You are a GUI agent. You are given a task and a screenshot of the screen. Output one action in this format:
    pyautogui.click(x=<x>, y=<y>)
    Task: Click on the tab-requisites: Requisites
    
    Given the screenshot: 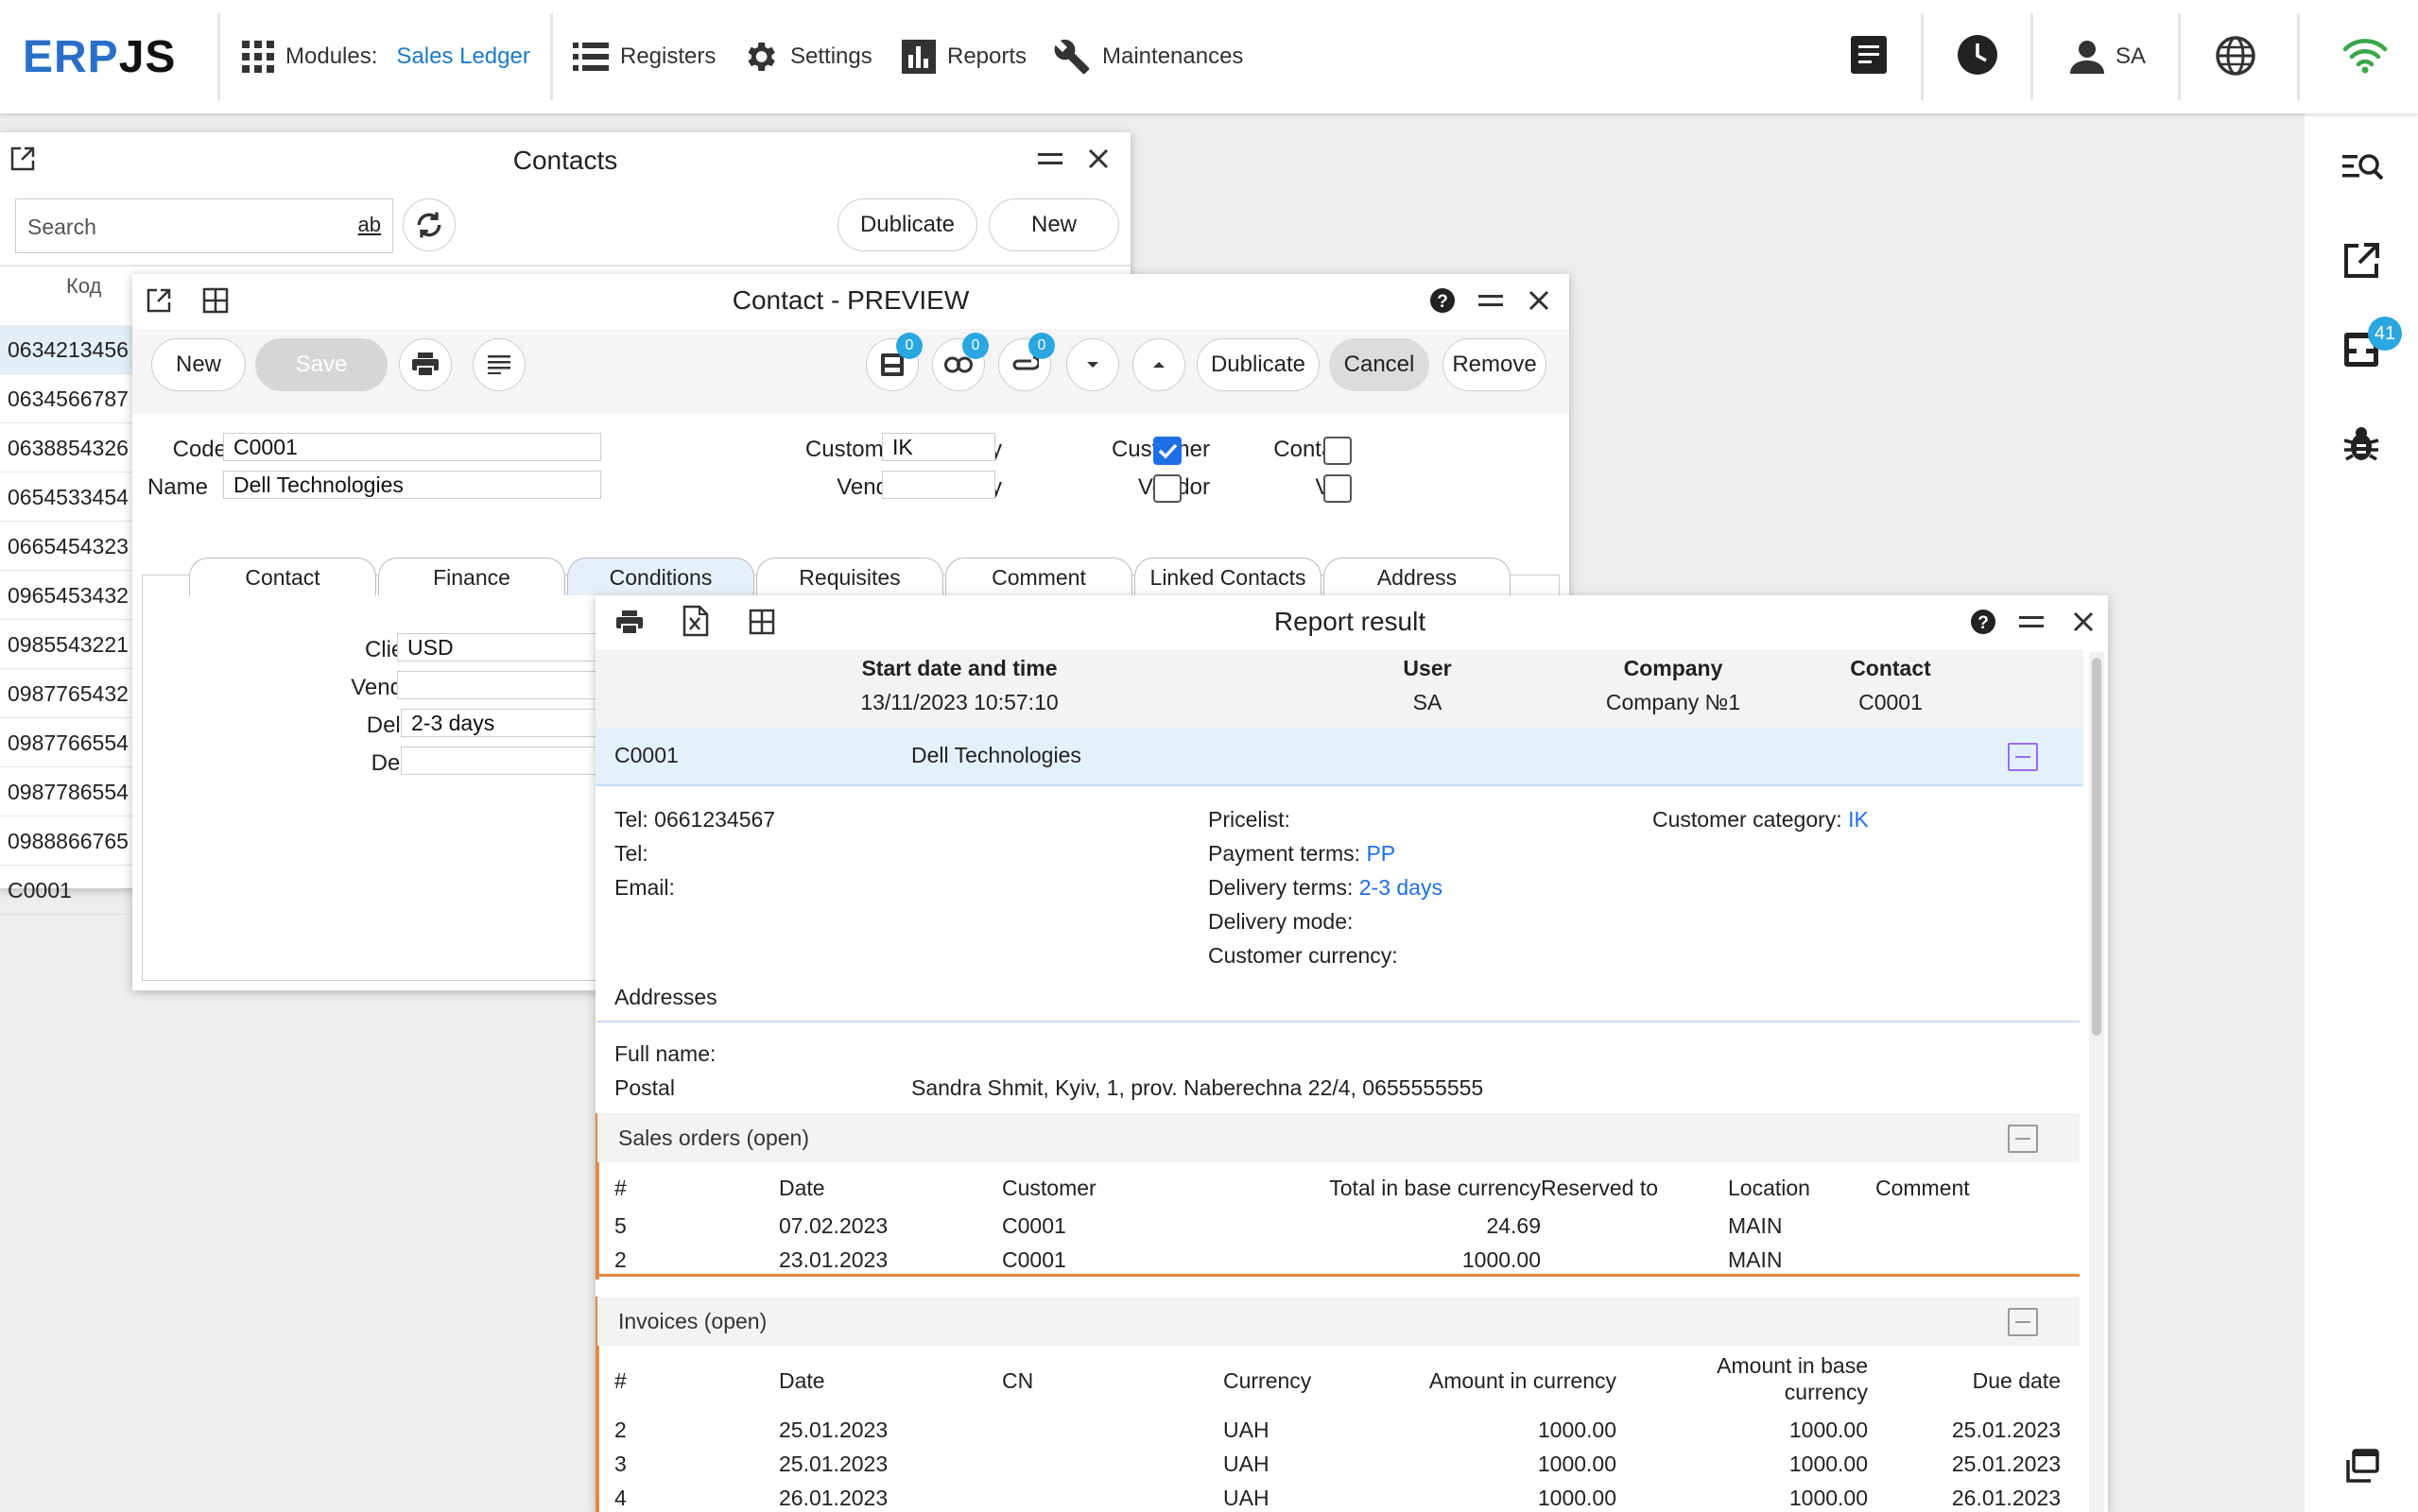 What is the action you would take?
    pyautogui.click(x=850, y=576)
    